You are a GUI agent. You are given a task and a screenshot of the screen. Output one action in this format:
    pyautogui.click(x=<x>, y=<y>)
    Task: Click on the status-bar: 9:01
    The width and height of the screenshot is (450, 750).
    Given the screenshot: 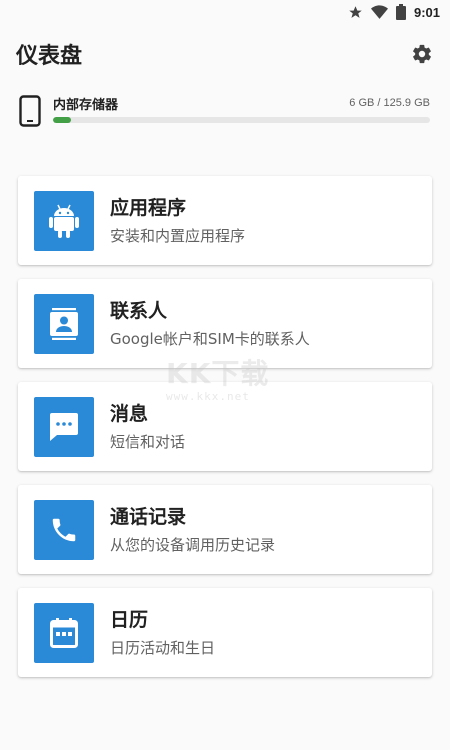 What is the action you would take?
    pyautogui.click(x=225, y=12)
    